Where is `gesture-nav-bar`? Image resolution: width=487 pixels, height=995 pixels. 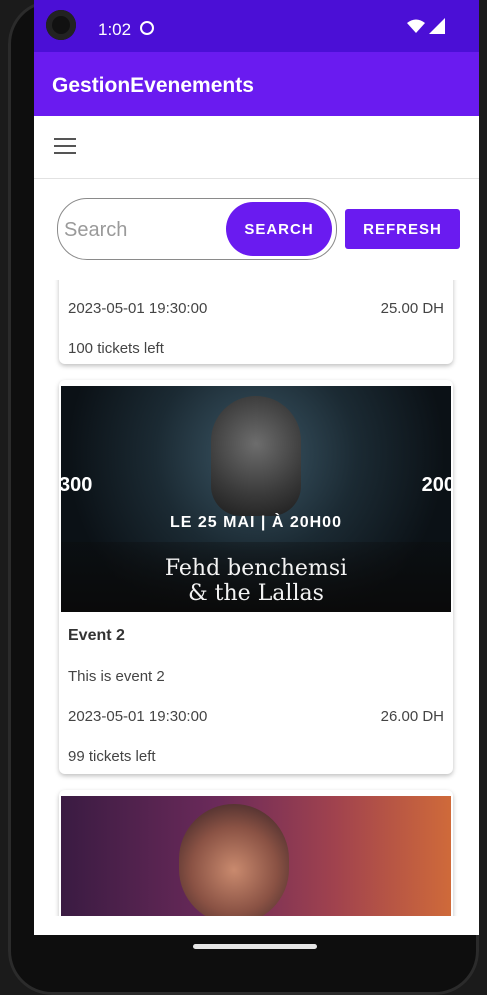
gesture-nav-bar is located at coordinates (255, 946).